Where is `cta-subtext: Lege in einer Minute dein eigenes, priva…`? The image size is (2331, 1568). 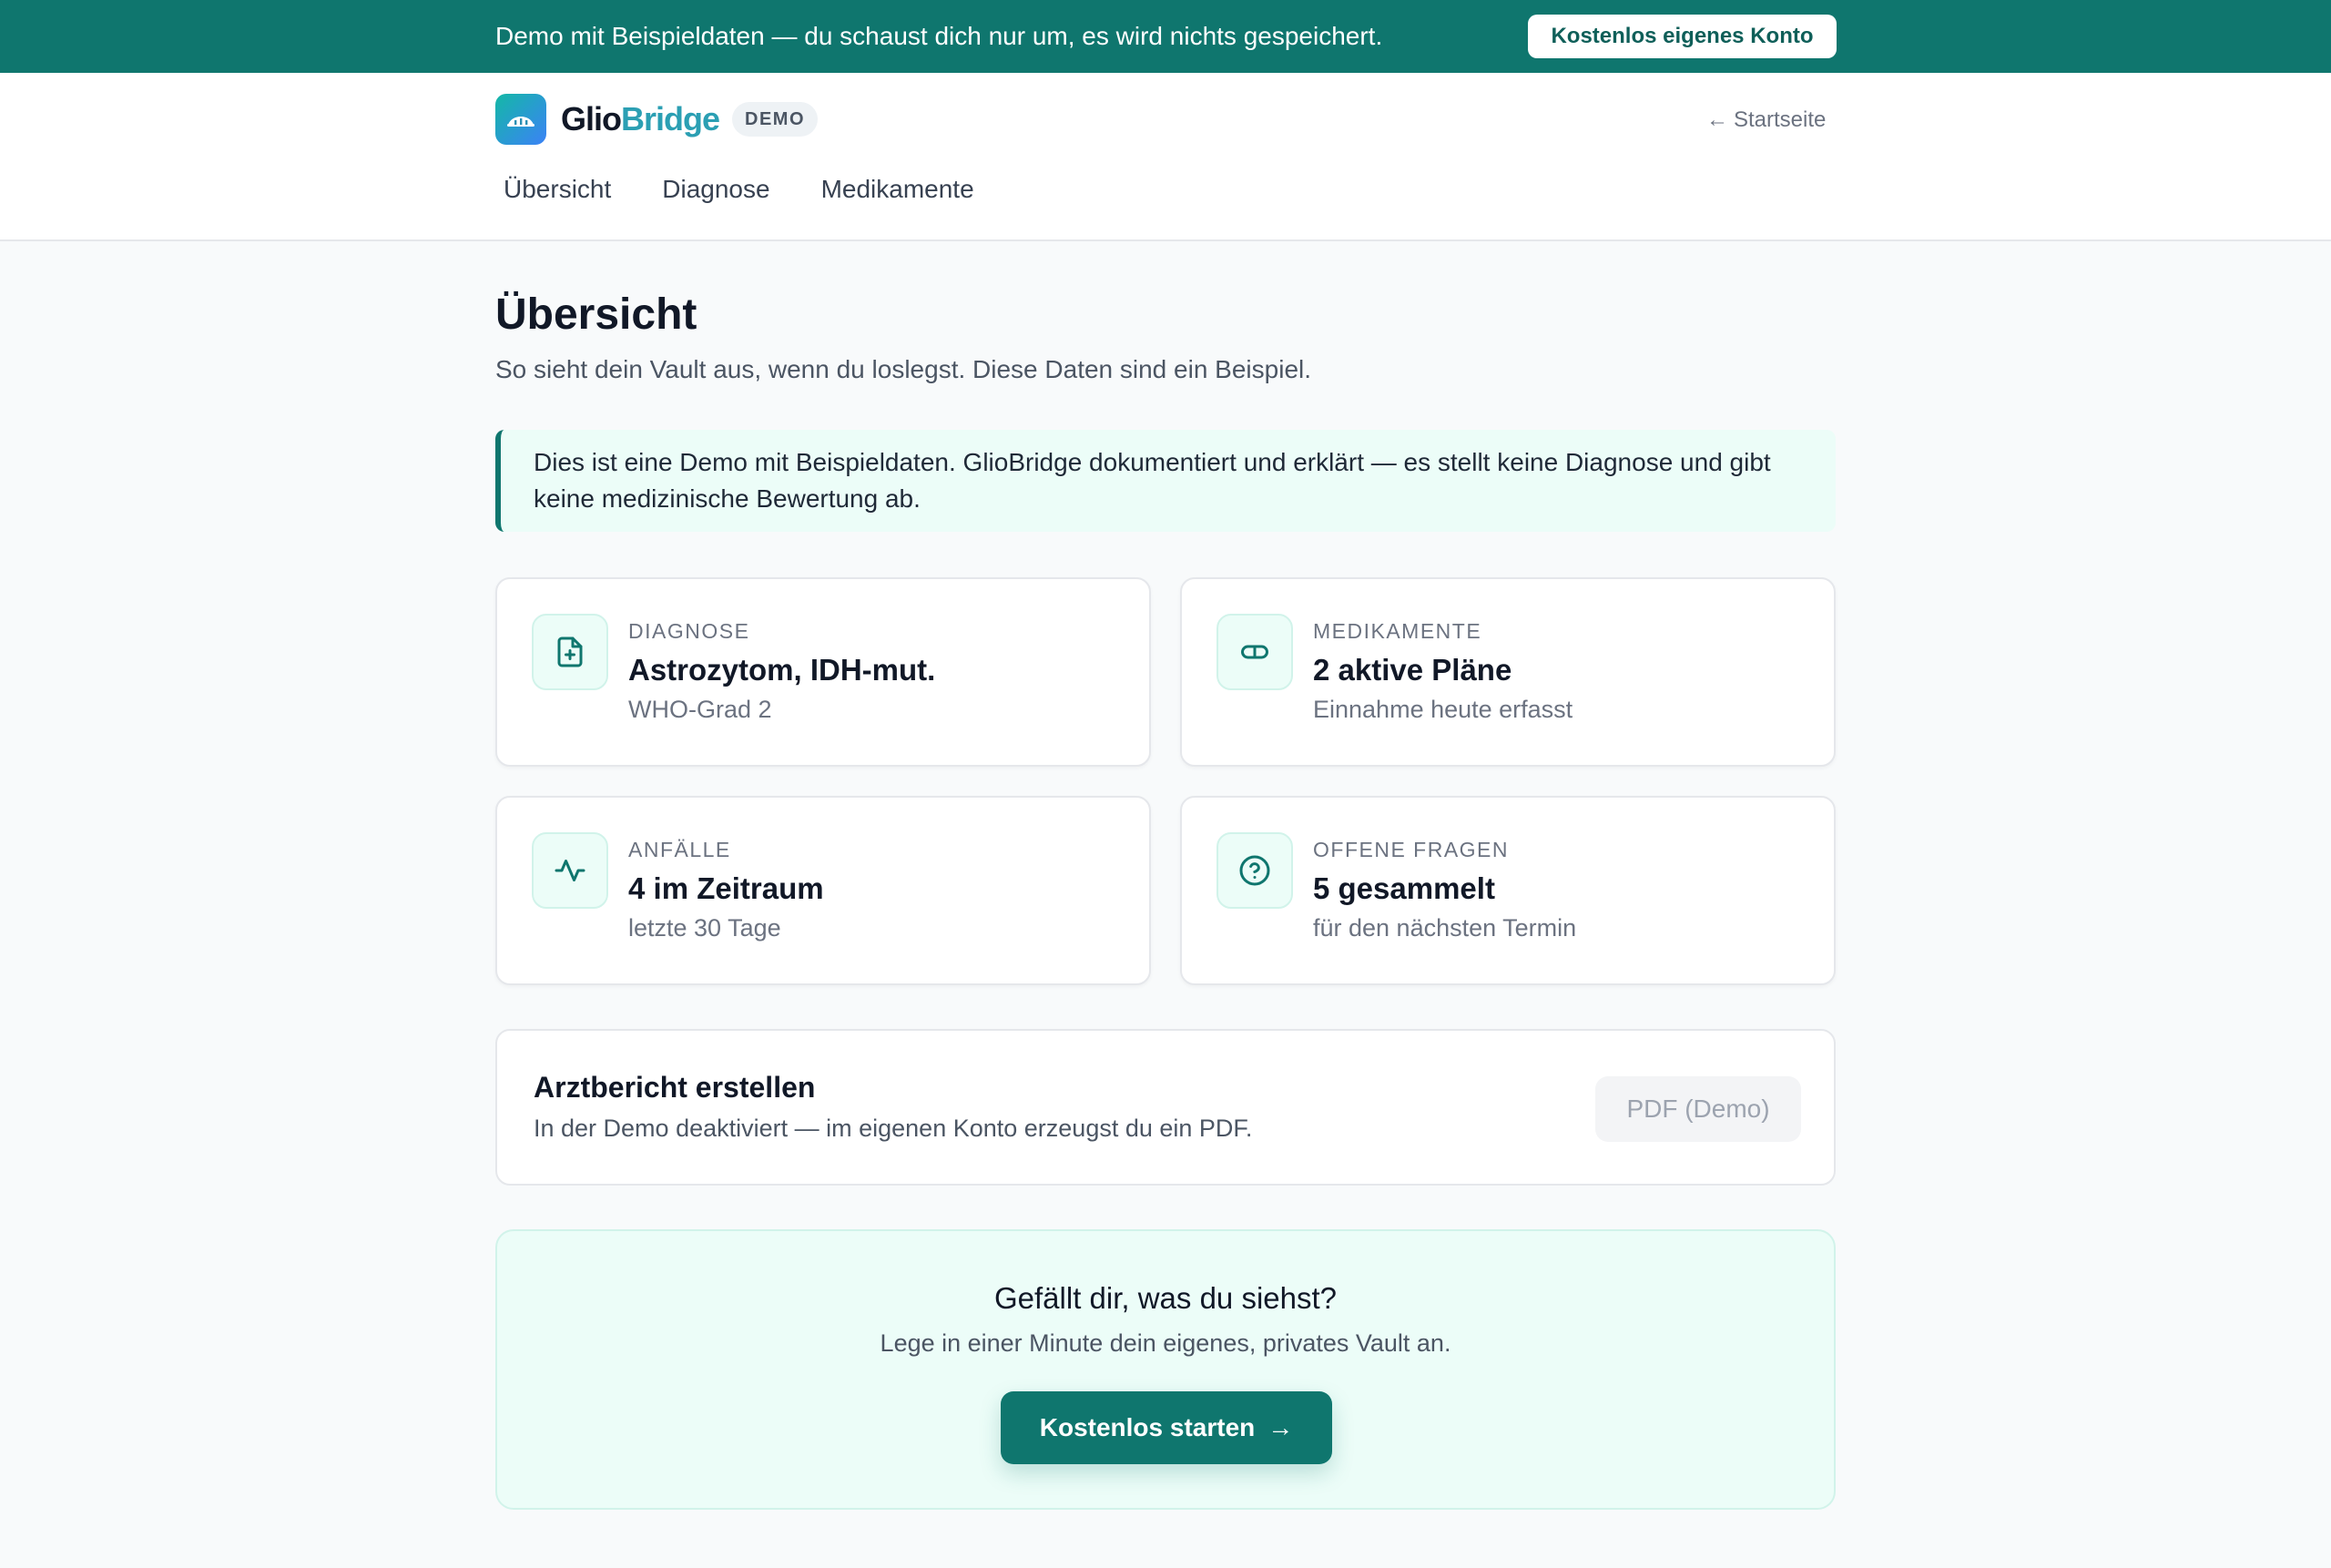 cta-subtext: Lege in einer Minute dein eigenes, priva… is located at coordinates (1165, 1343).